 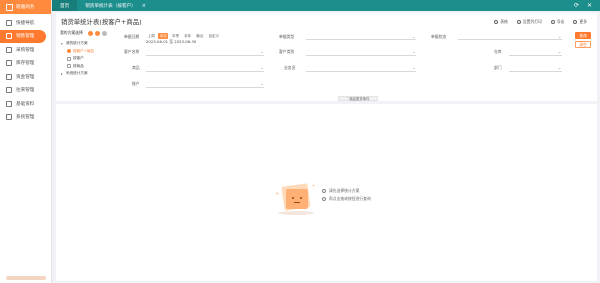 I want to click on illustration-shadow, so click(x=296, y=213).